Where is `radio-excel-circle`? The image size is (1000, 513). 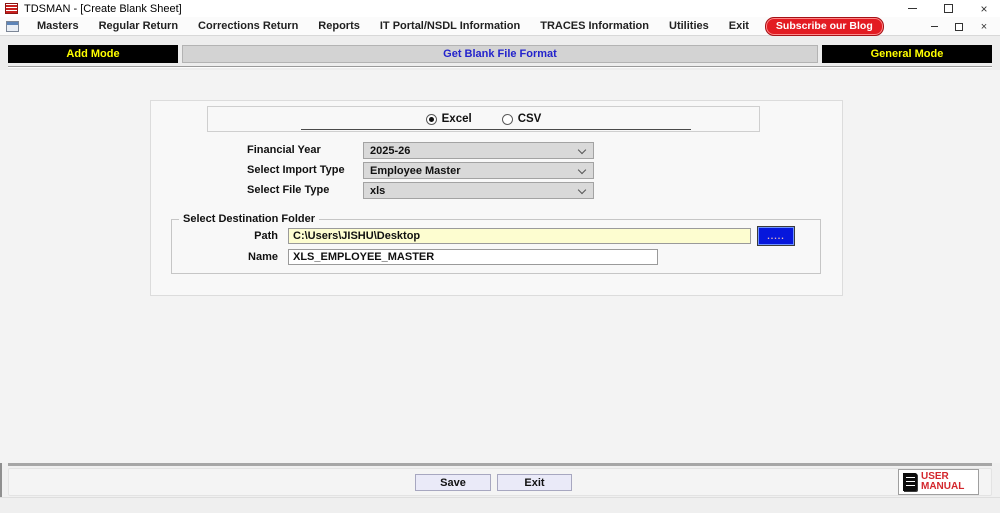
radio-excel-circle is located at coordinates (431, 119).